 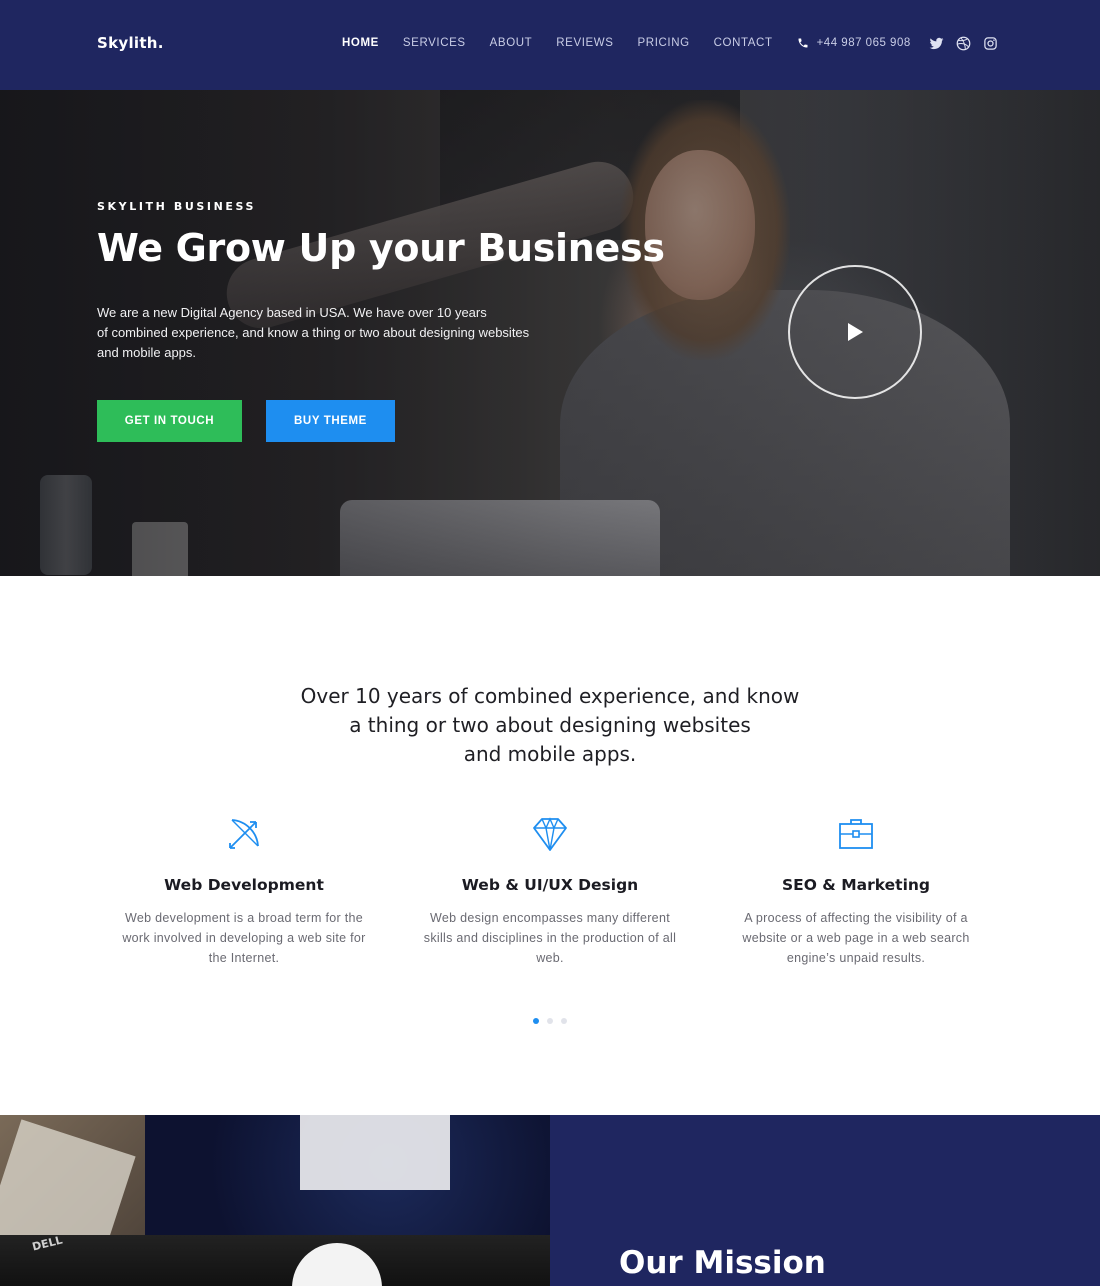 I want to click on play-icon, so click(x=855, y=332).